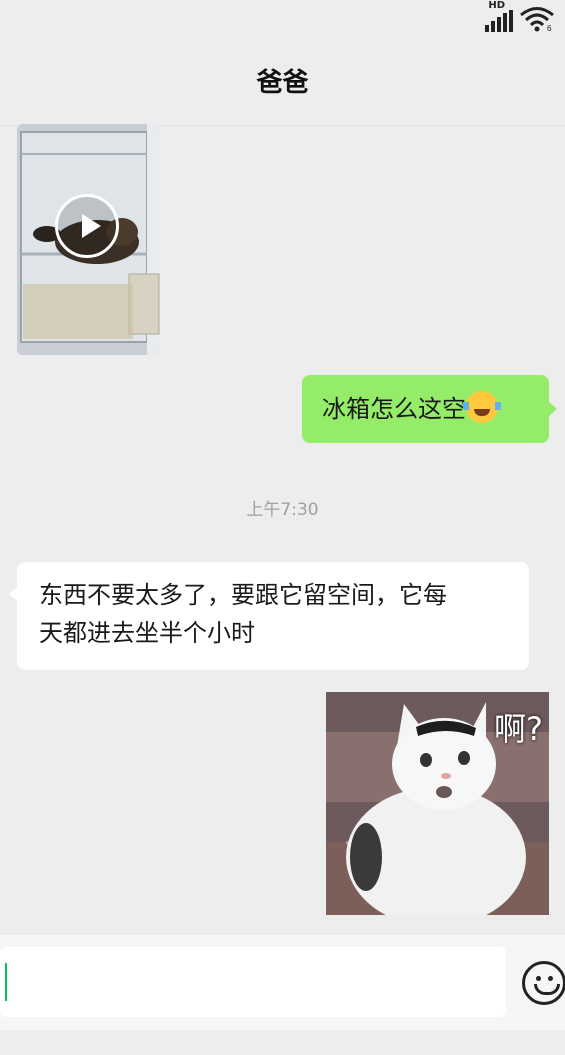 This screenshot has width=565, height=1055. I want to click on status-icons: 6, so click(520, 17).